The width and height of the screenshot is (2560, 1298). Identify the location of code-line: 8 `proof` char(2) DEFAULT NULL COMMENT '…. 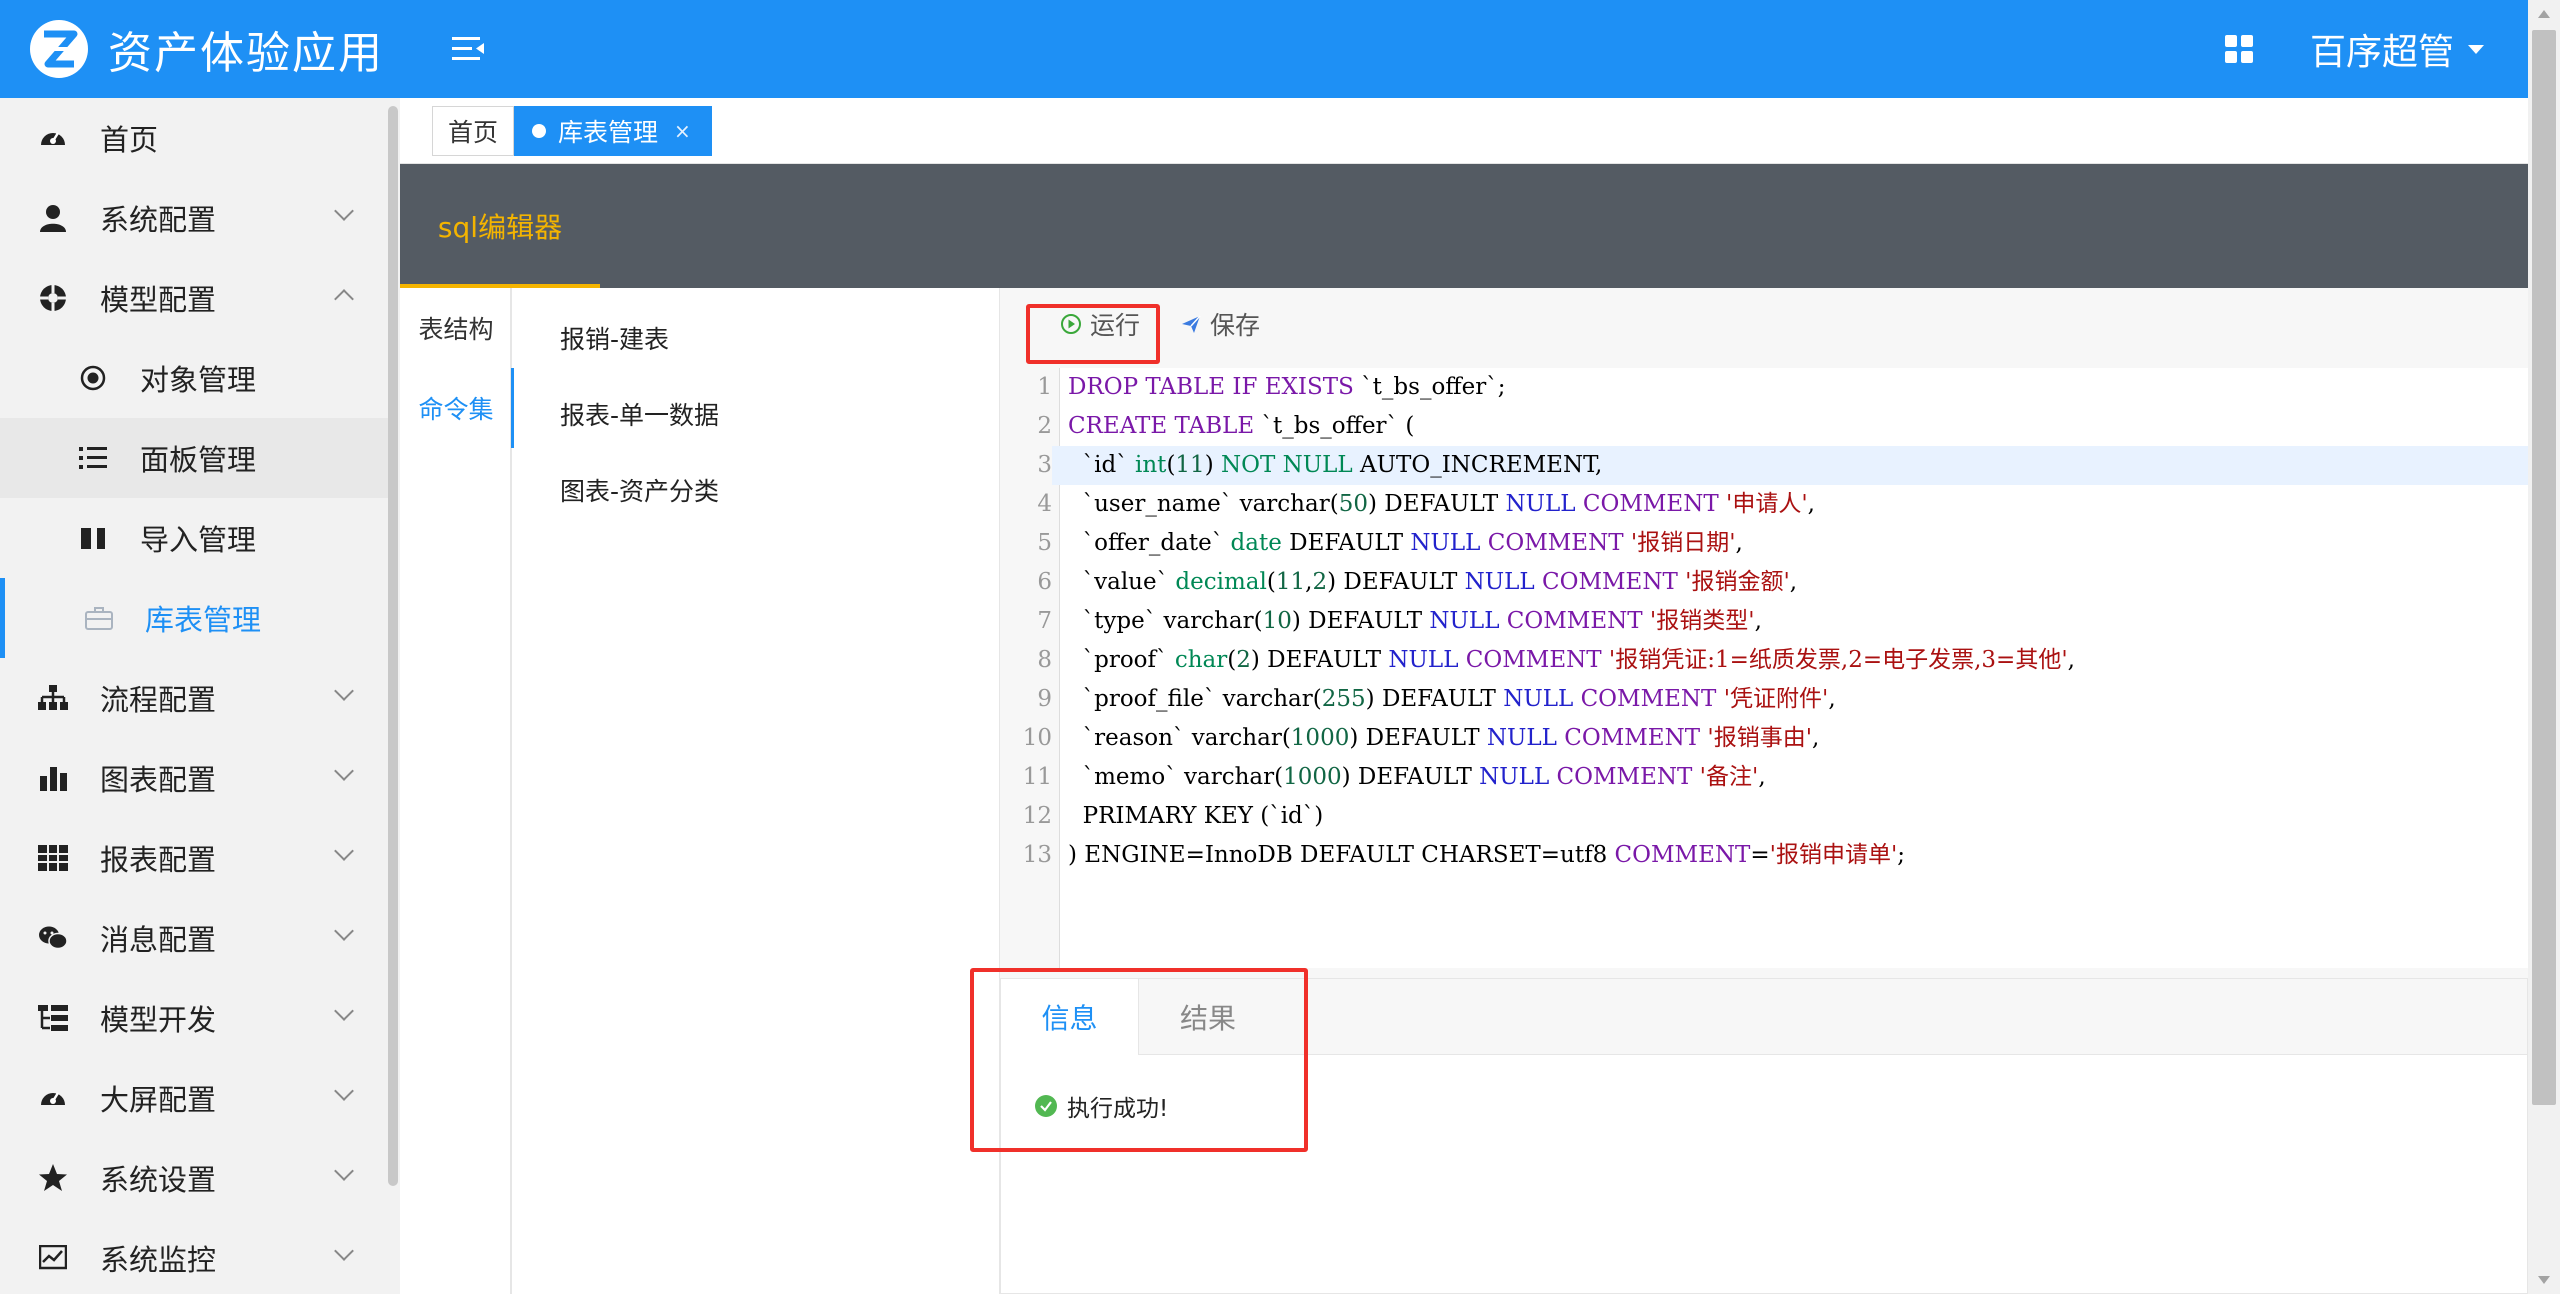
(1556, 660).